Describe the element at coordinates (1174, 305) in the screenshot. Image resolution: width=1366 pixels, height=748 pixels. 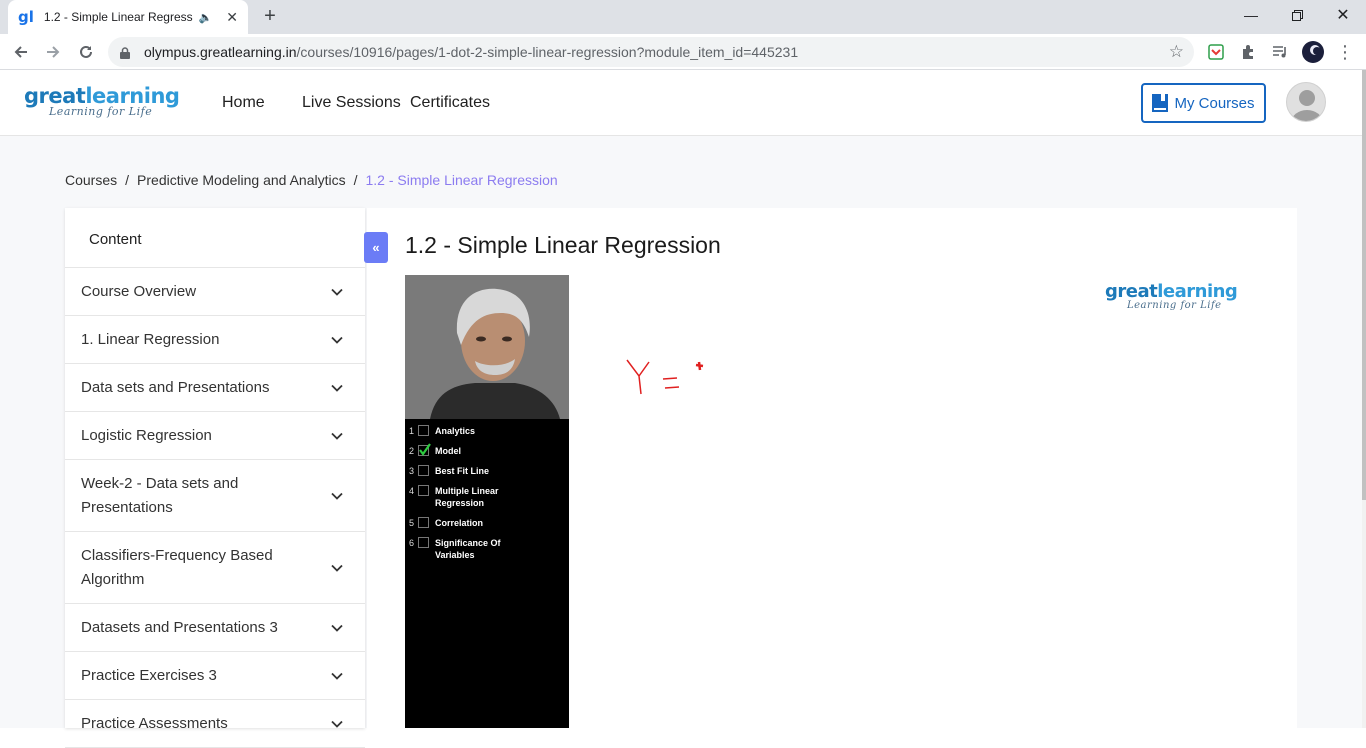
I see `board-logo-tagline: Learning for Life` at that location.